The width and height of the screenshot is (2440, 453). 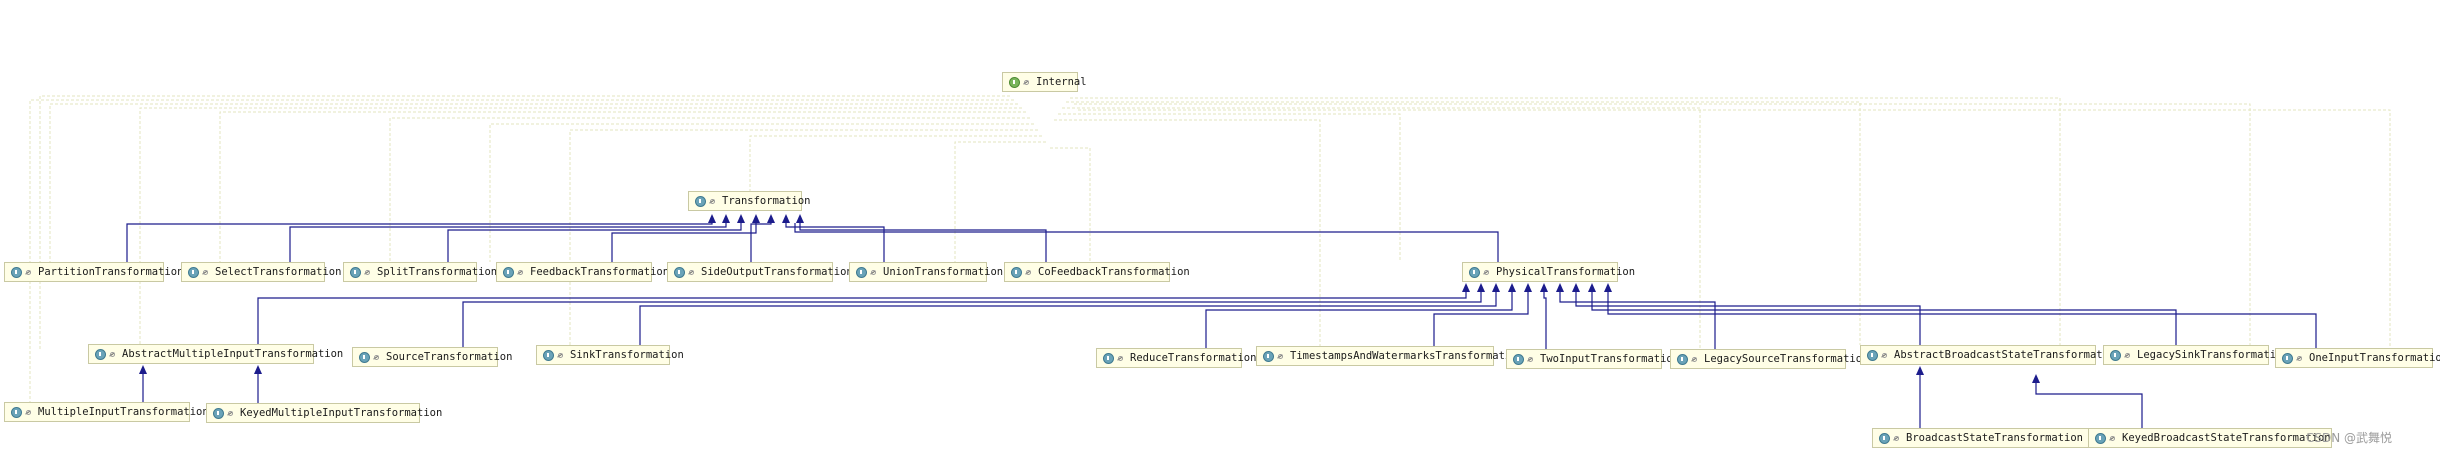 I want to click on node-label: SourceTransformation, so click(x=449, y=357).